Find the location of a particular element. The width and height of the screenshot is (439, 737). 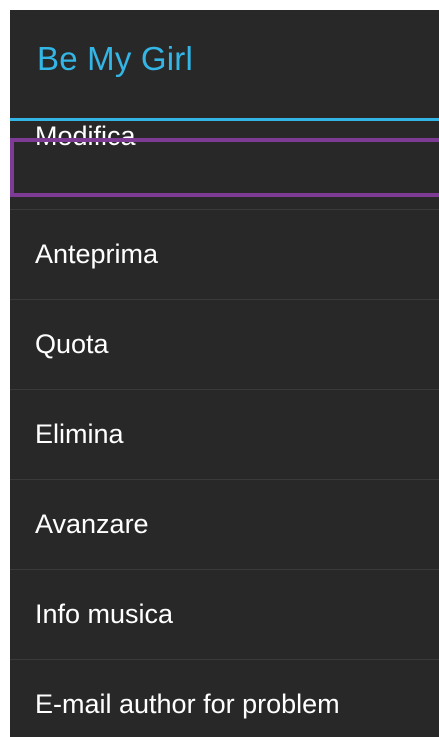

menu-item-label: Quota is located at coordinates (72, 344).